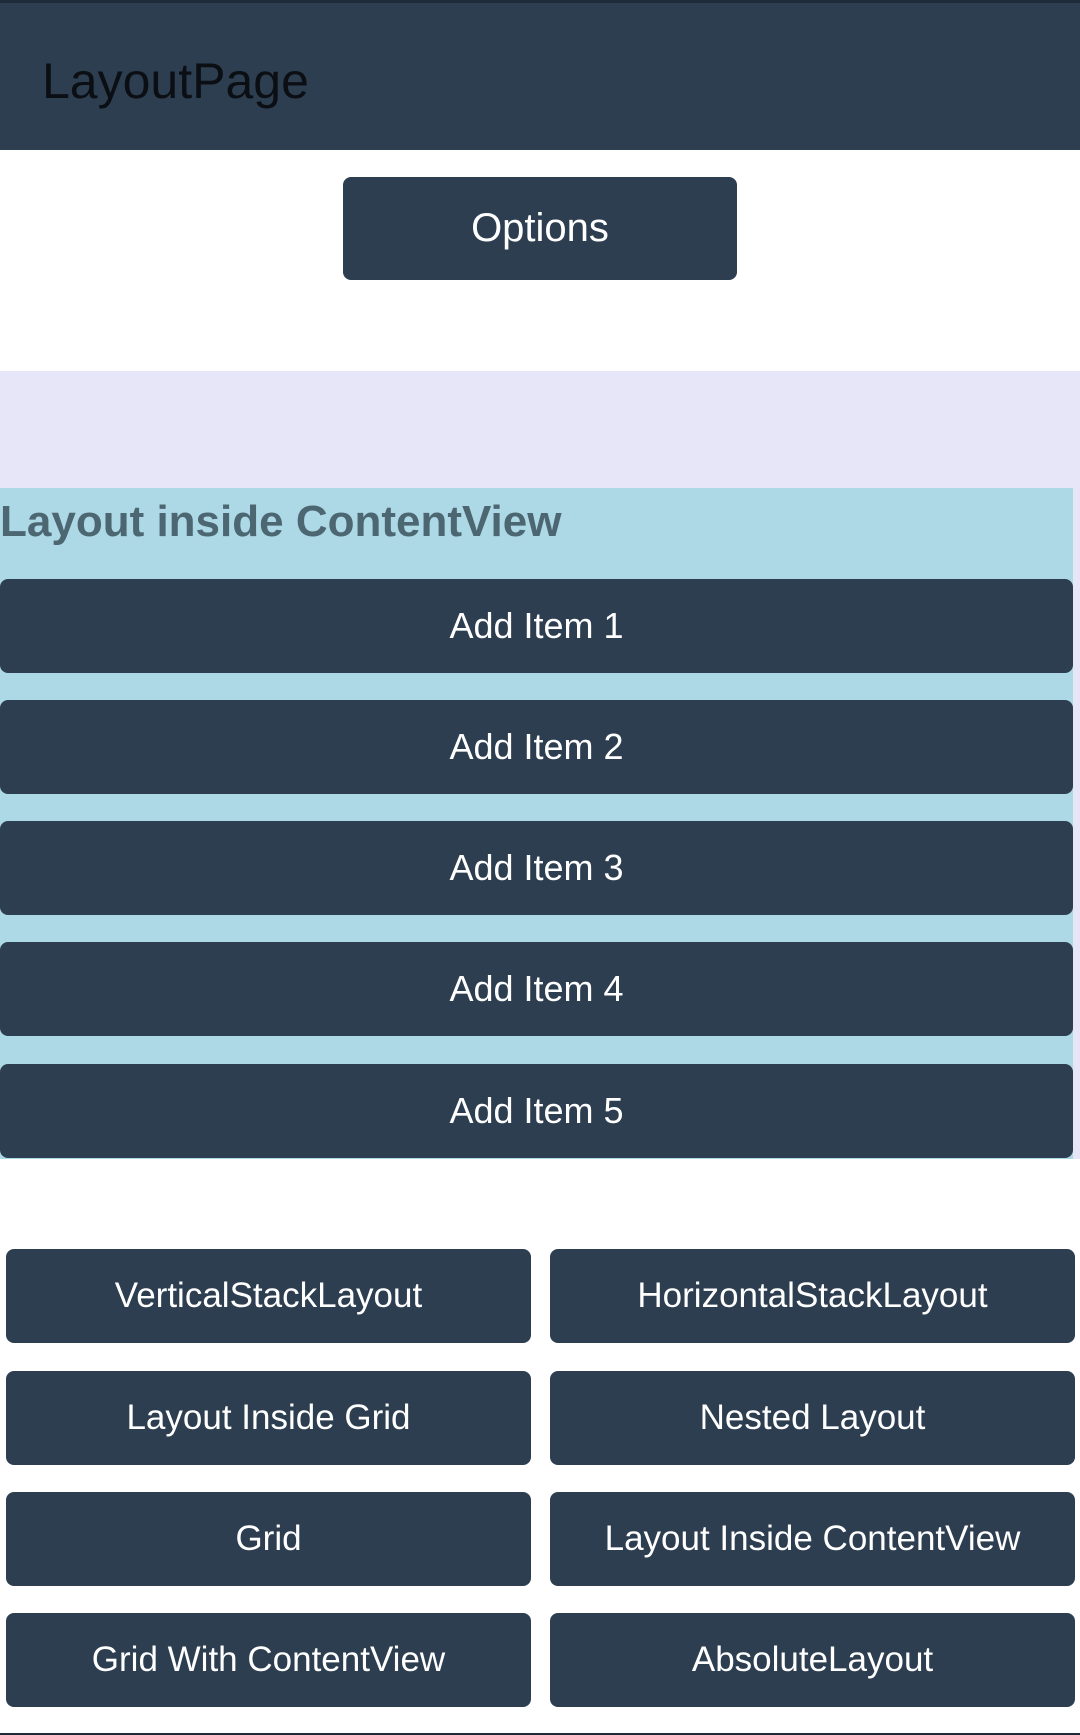 This screenshot has width=1080, height=1735. I want to click on add-item-3-button: Add Item 3, so click(536, 868).